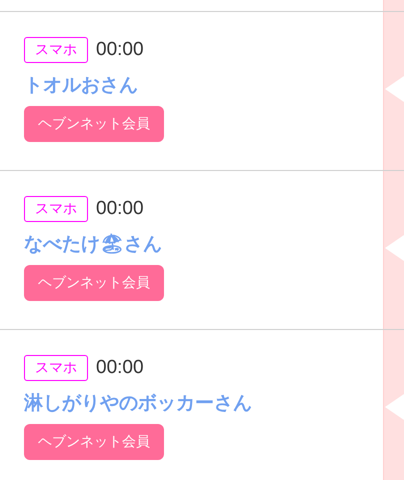  What do you see at coordinates (93, 244) in the screenshot?
I see `sender-name: なべたけ🏖さん` at bounding box center [93, 244].